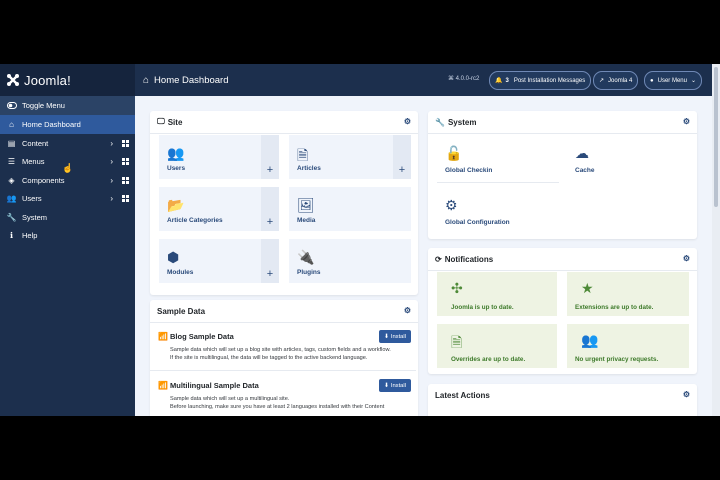  What do you see at coordinates (219, 209) in the screenshot?
I see `tile-article-categories: 📂 Article Categories +` at bounding box center [219, 209].